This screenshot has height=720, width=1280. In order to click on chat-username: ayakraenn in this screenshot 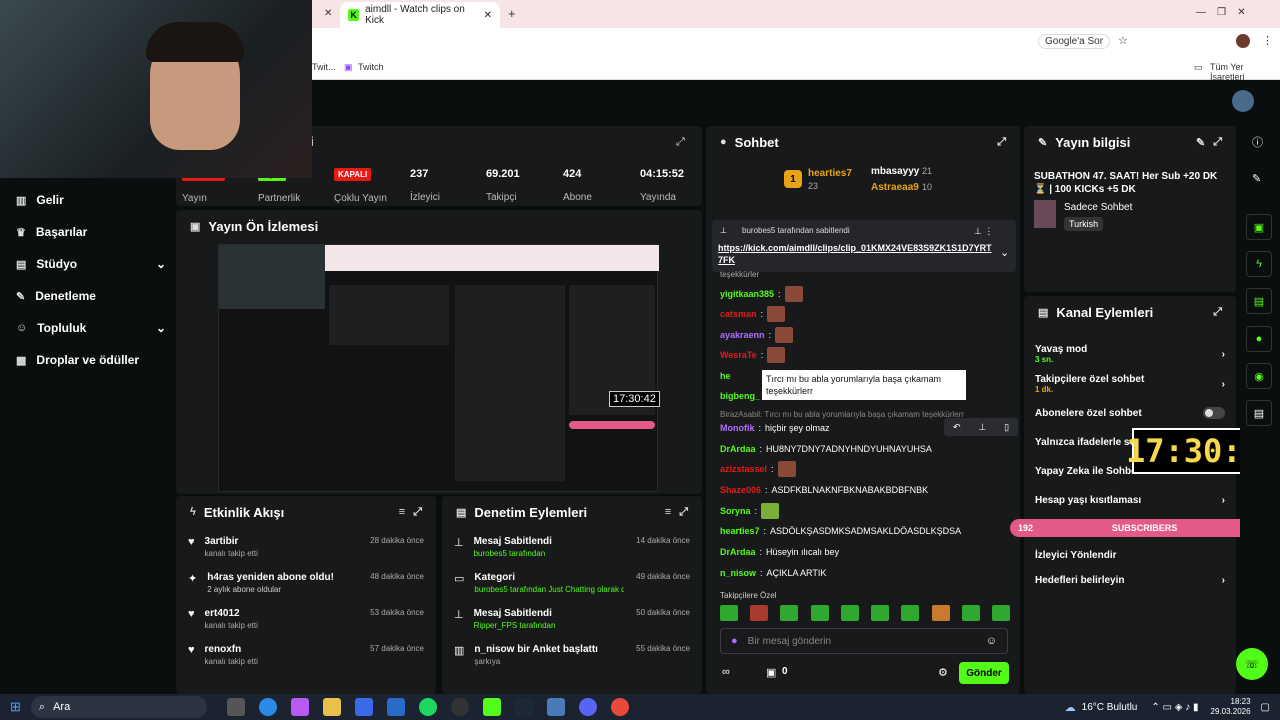, I will do `click(742, 335)`.